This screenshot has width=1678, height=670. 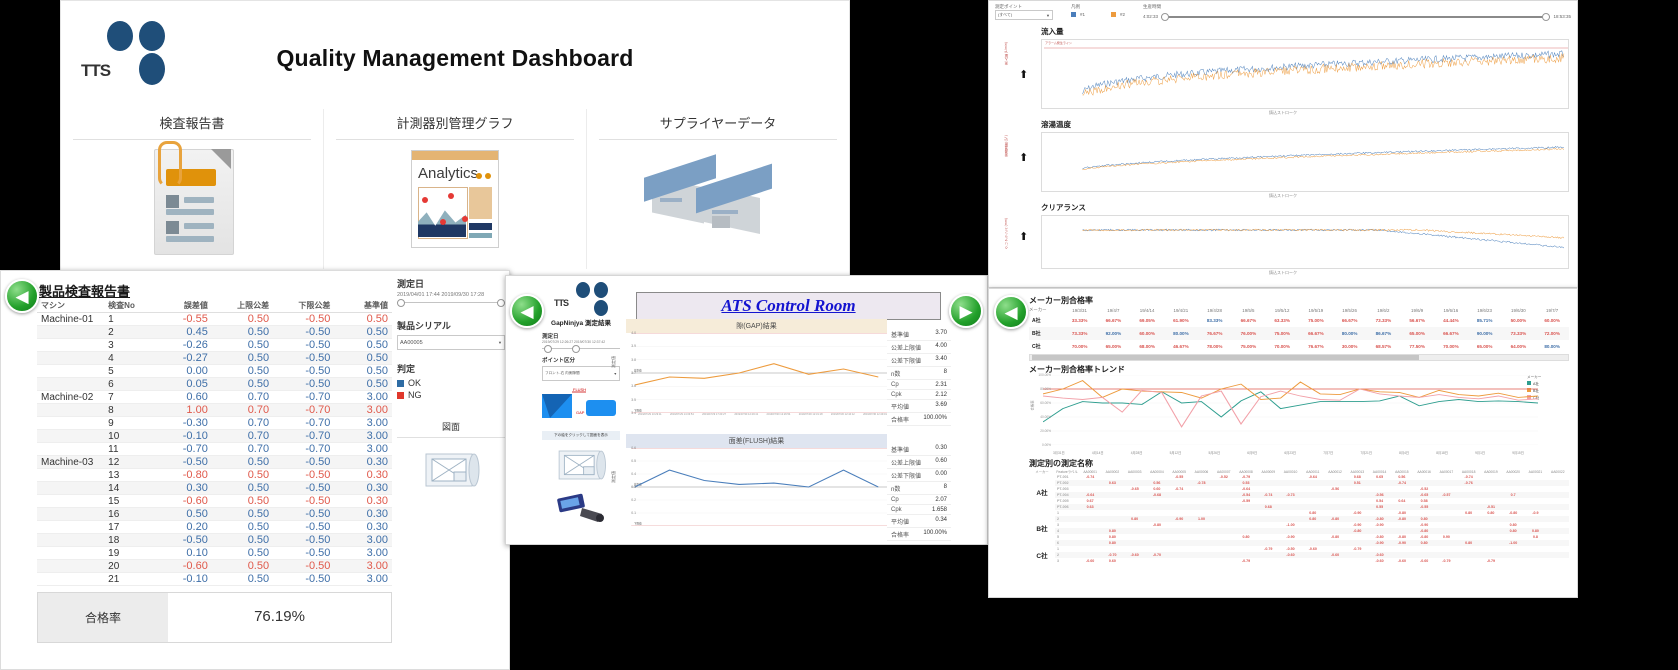 What do you see at coordinates (581, 323) in the screenshot?
I see `ats-subtitle: GapNinjya 測定結果` at bounding box center [581, 323].